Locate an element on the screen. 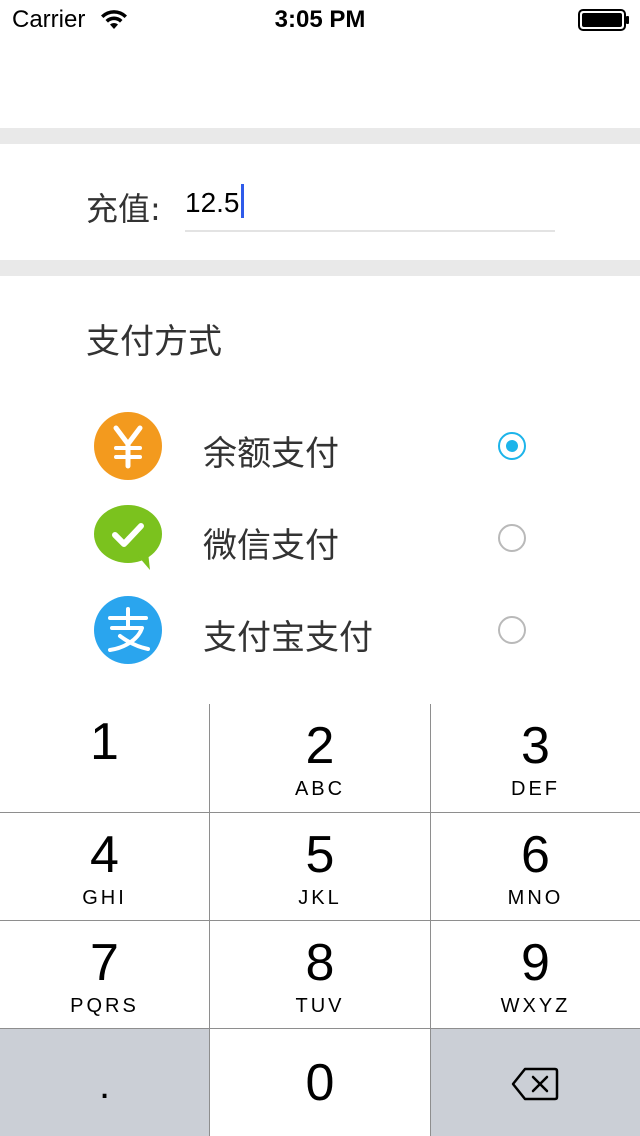  key-2: 2 ABC is located at coordinates (320, 758).